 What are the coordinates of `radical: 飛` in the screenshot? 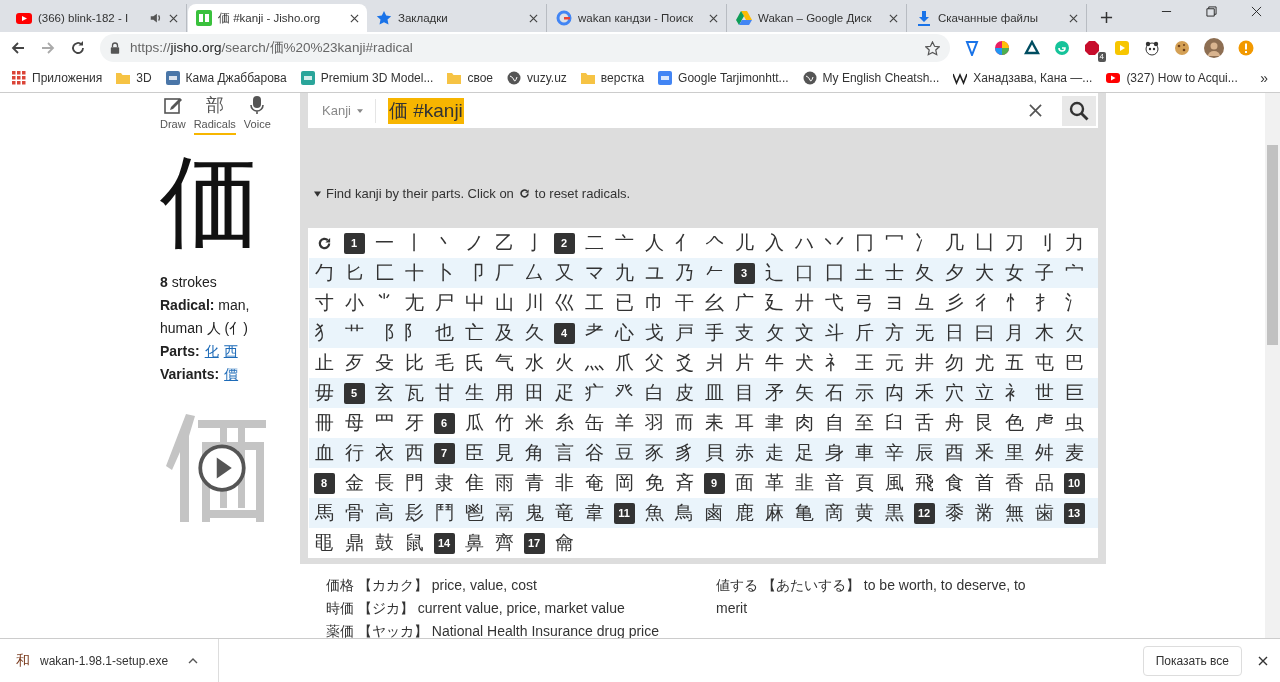 It's located at (924, 483).